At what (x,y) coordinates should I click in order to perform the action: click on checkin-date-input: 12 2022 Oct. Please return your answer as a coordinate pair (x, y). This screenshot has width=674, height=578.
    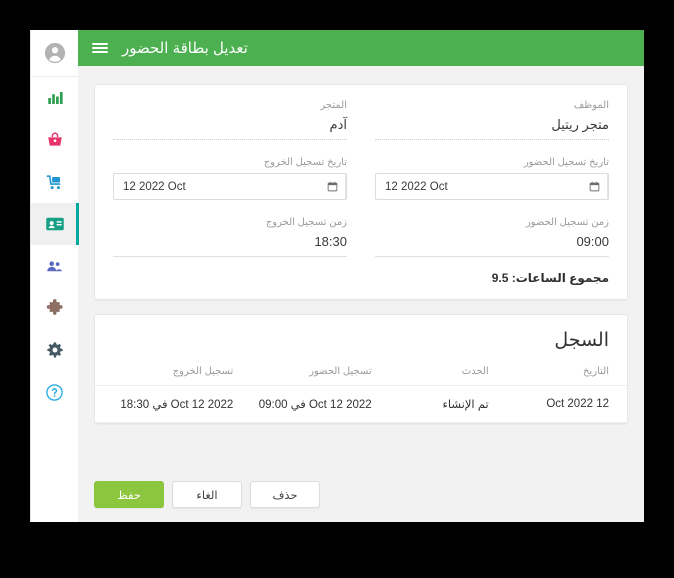
    Looking at the image, I should click on (492, 186).